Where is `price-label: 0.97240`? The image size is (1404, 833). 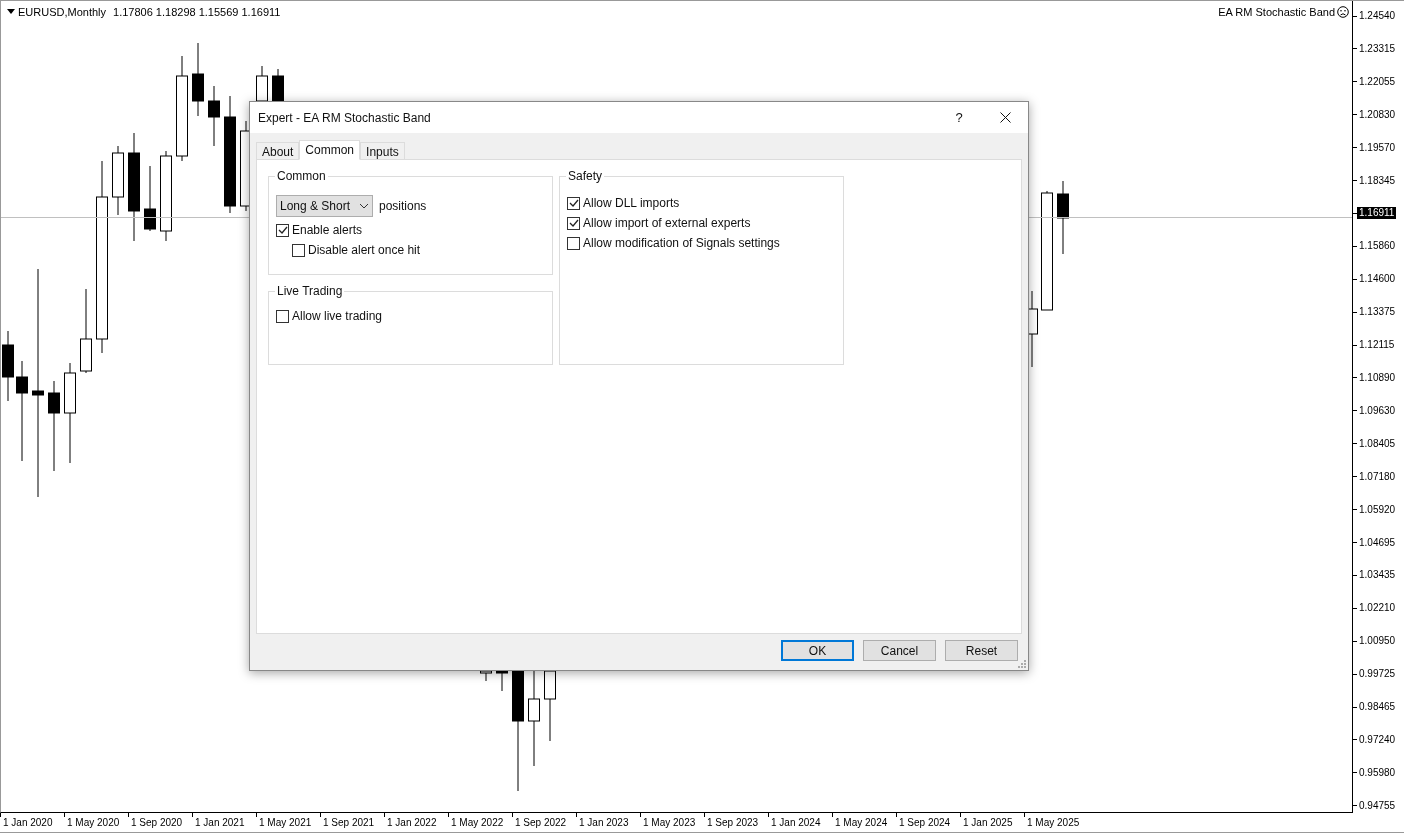
price-label: 0.97240 is located at coordinates (1377, 739).